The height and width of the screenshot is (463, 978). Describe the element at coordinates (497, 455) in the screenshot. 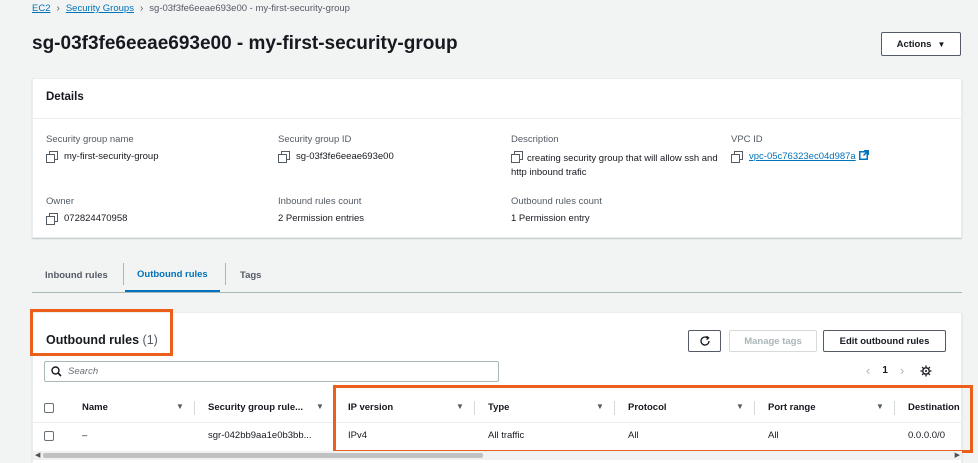

I see `horizontal-scrollbar: ◀ ▶` at that location.